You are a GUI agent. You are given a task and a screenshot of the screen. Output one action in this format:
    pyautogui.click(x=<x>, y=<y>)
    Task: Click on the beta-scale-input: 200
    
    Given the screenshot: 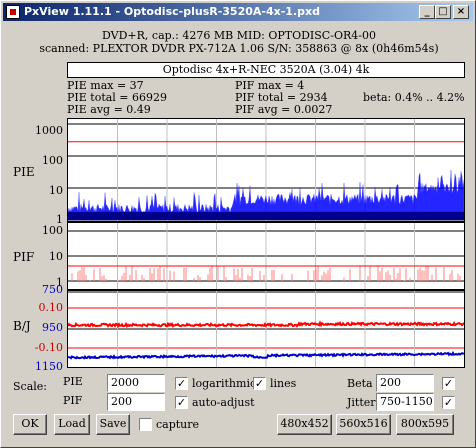 What is the action you would take?
    pyautogui.click(x=405, y=383)
    